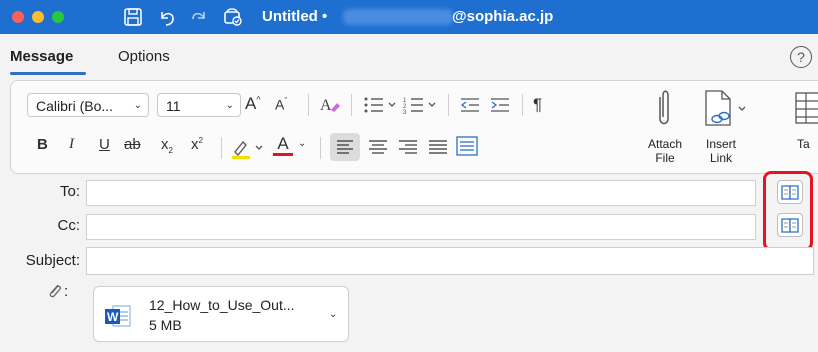 This screenshot has height=352, width=818. Describe the element at coordinates (807, 144) in the screenshot. I see `table-button-label: Ta` at that location.